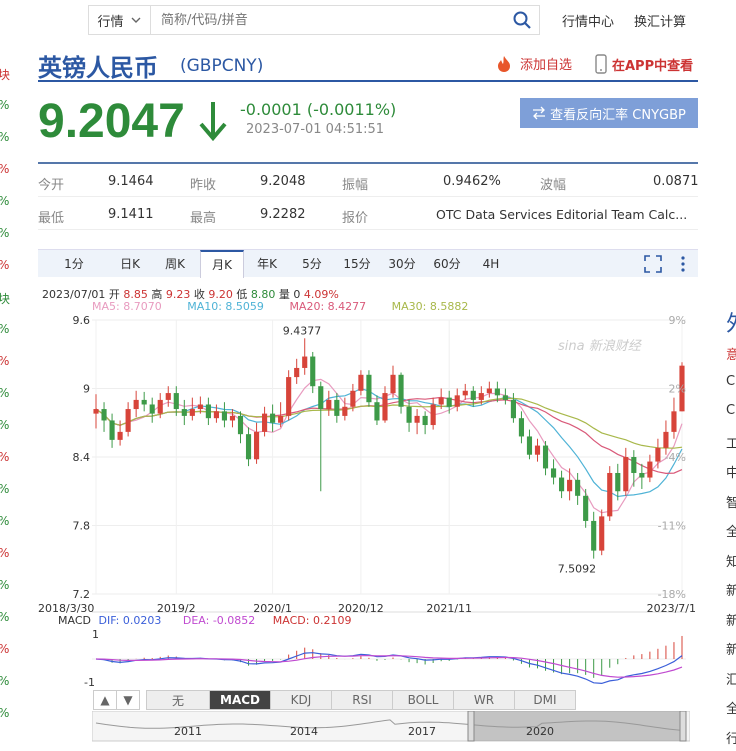 The height and width of the screenshot is (751, 736). What do you see at coordinates (588, 20) in the screenshot?
I see `market-center-link: 行情中心` at bounding box center [588, 20].